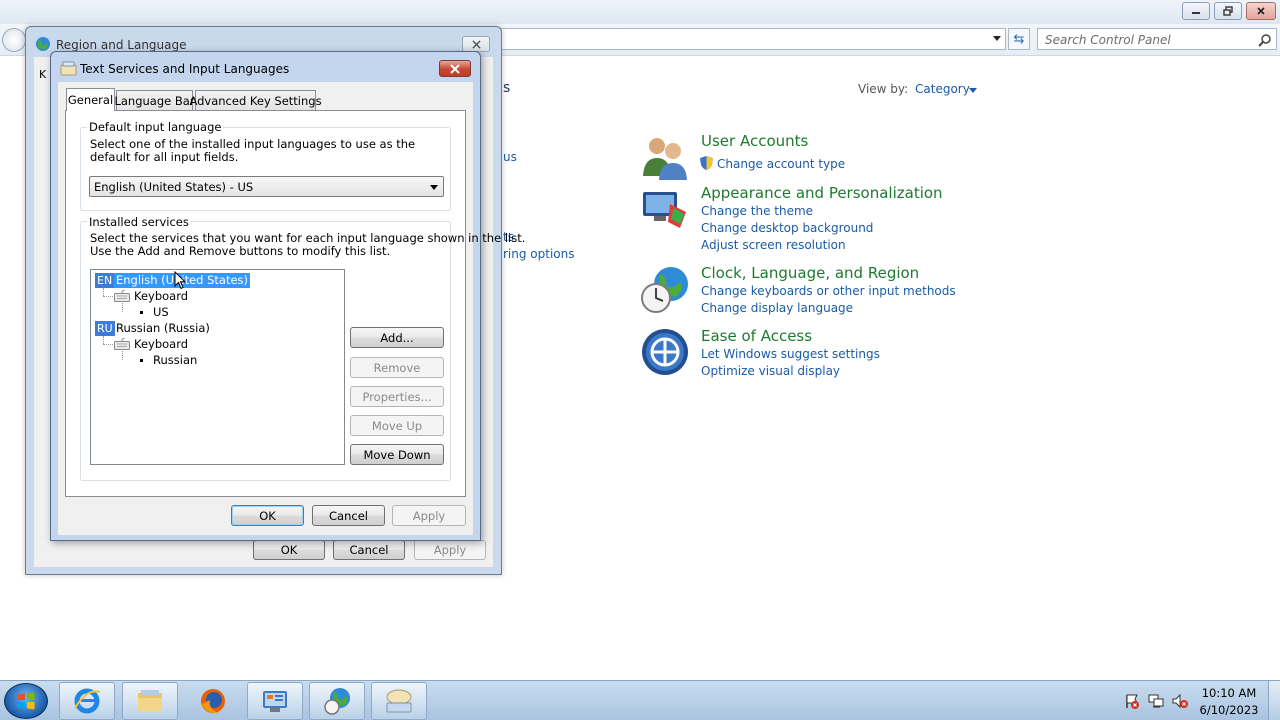  Describe the element at coordinates (1229, 693) in the screenshot. I see `clock-time: 10:10 AM` at that location.